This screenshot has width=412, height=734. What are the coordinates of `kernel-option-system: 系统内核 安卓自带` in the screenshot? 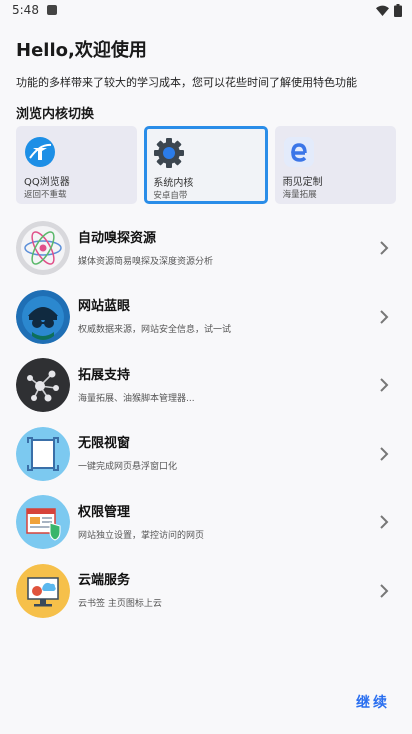 It's located at (206, 165).